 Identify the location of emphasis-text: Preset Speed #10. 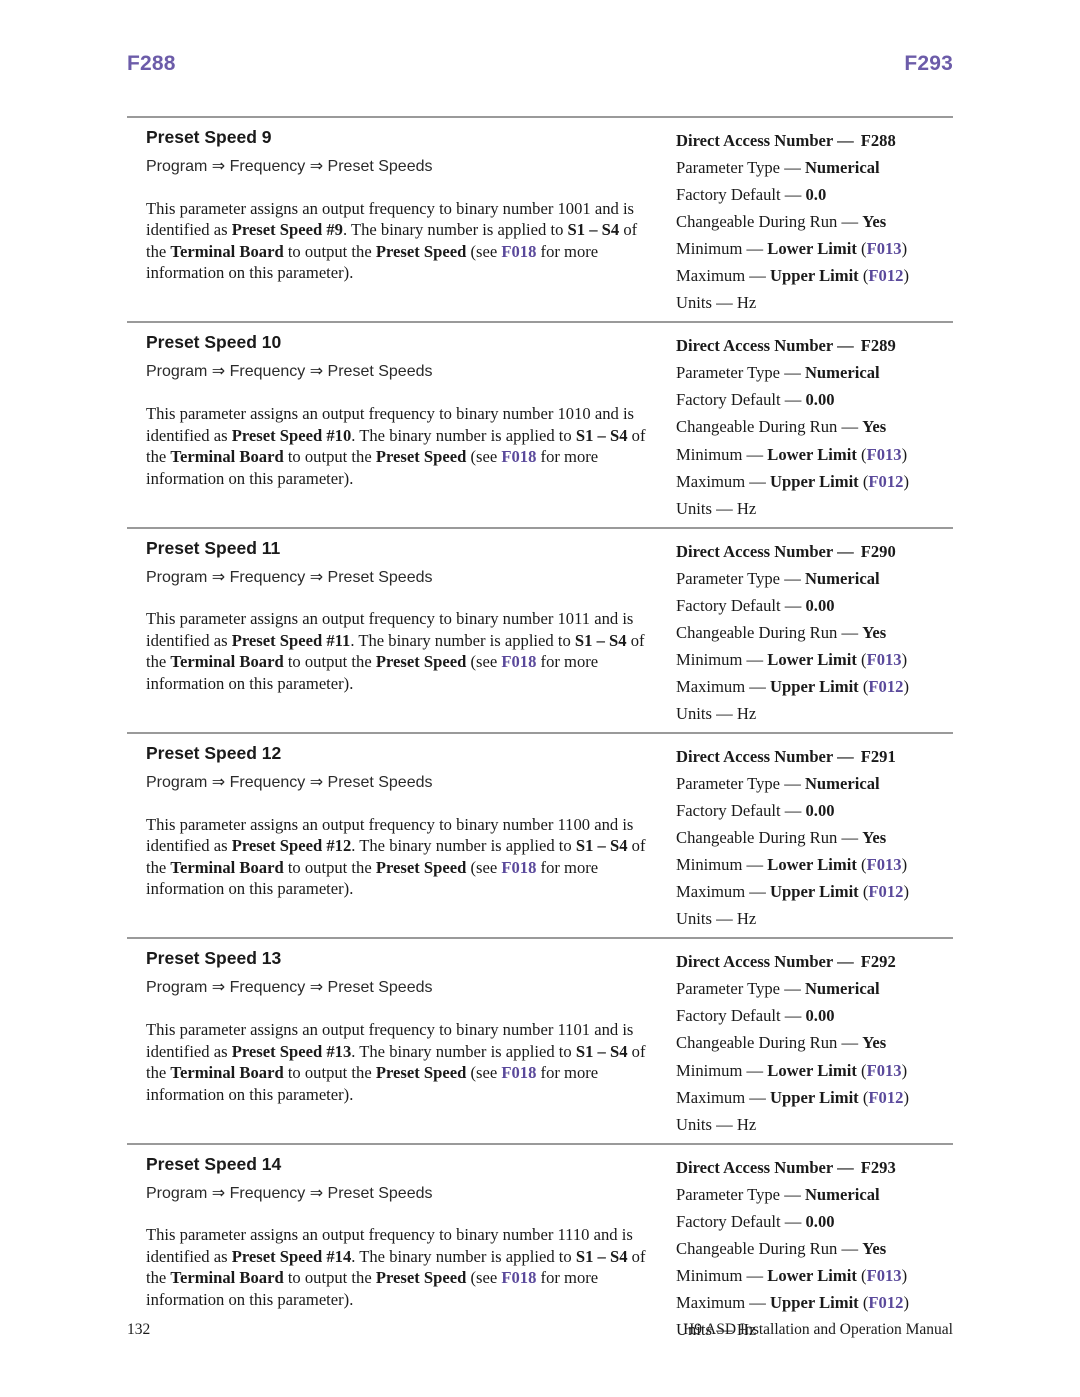
(291, 435).